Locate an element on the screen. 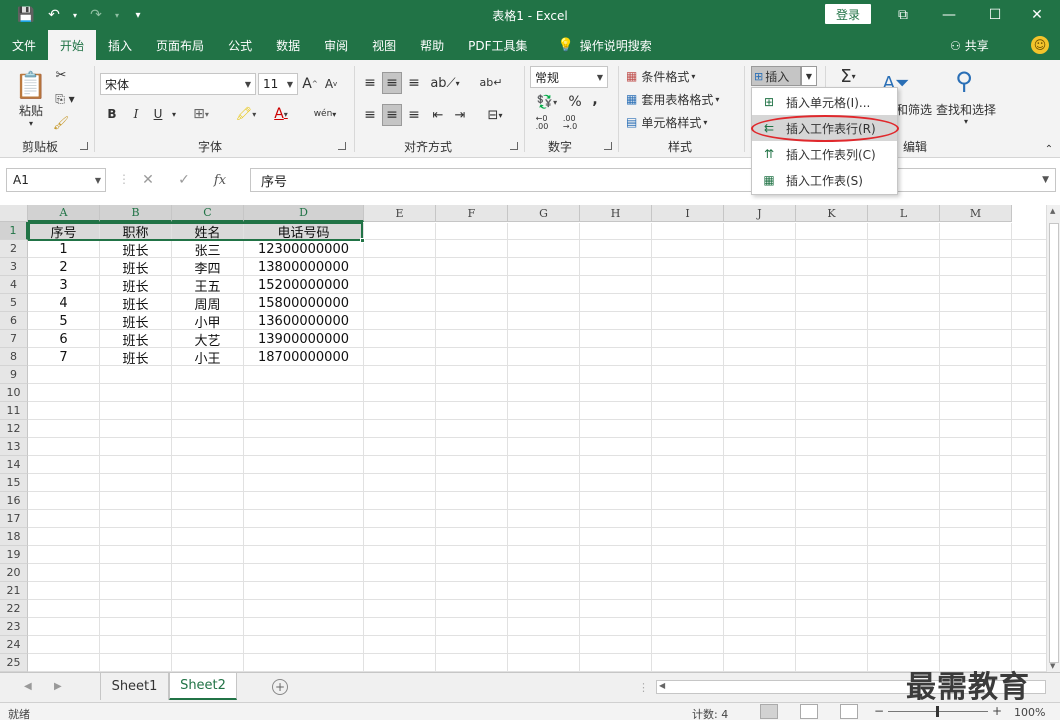  column-header-b: B is located at coordinates (136, 213).